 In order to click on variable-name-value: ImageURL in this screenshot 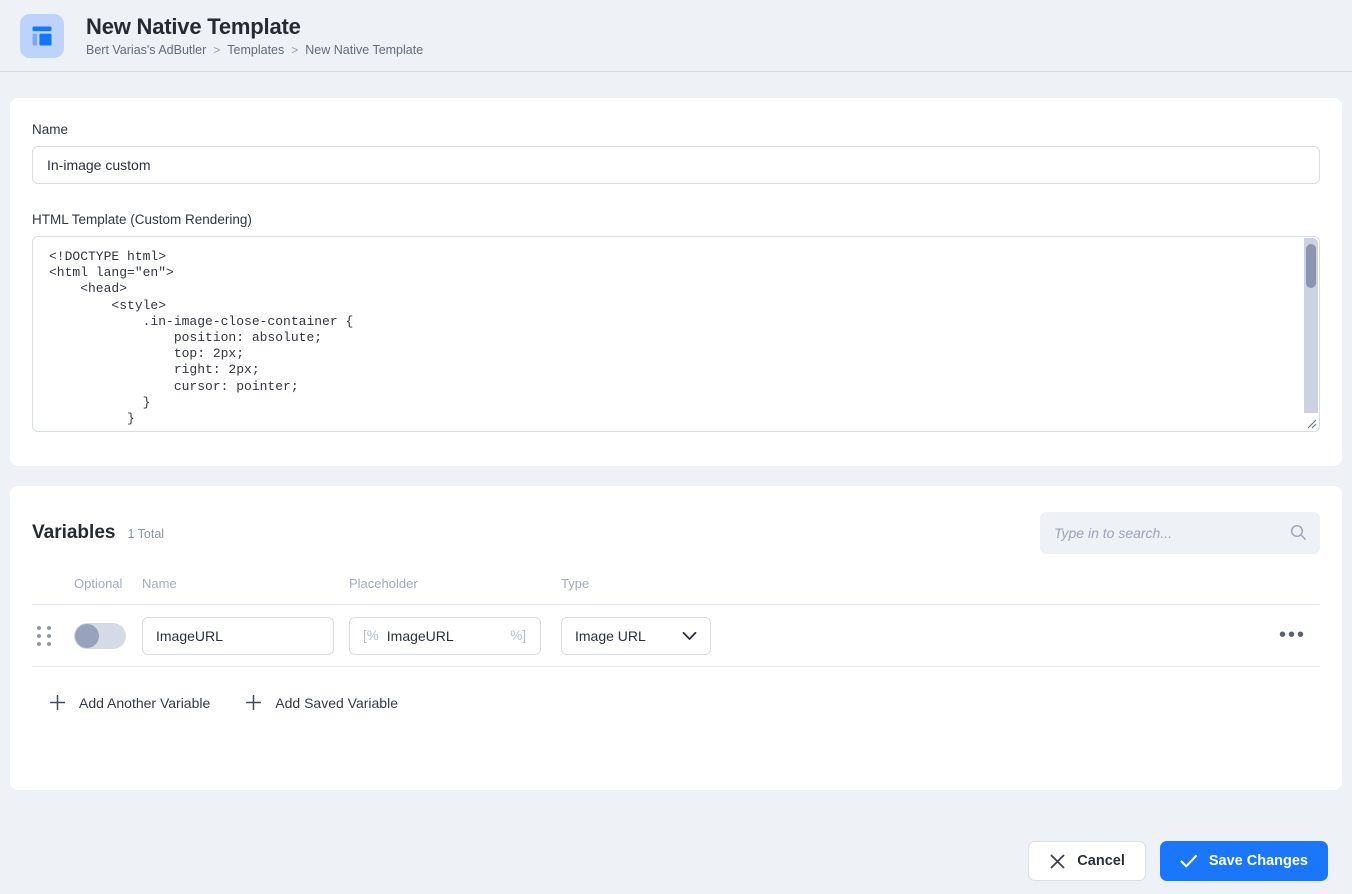, I will do `click(189, 635)`.